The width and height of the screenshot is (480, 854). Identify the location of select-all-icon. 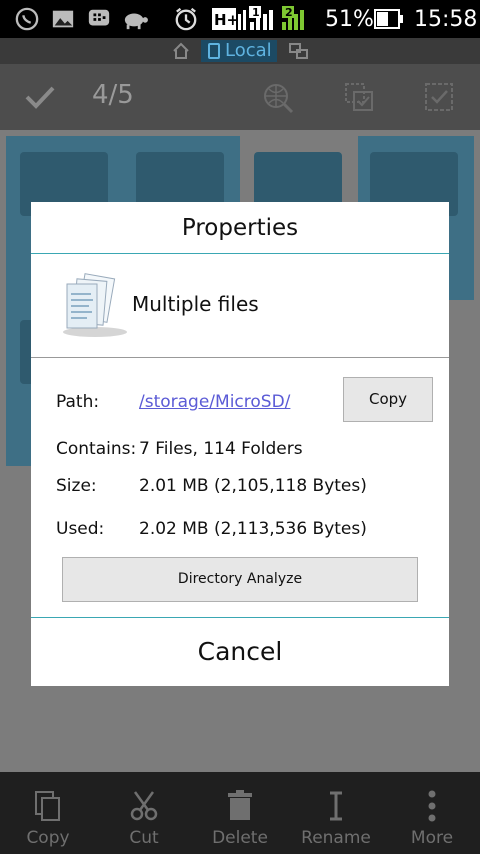
(439, 97).